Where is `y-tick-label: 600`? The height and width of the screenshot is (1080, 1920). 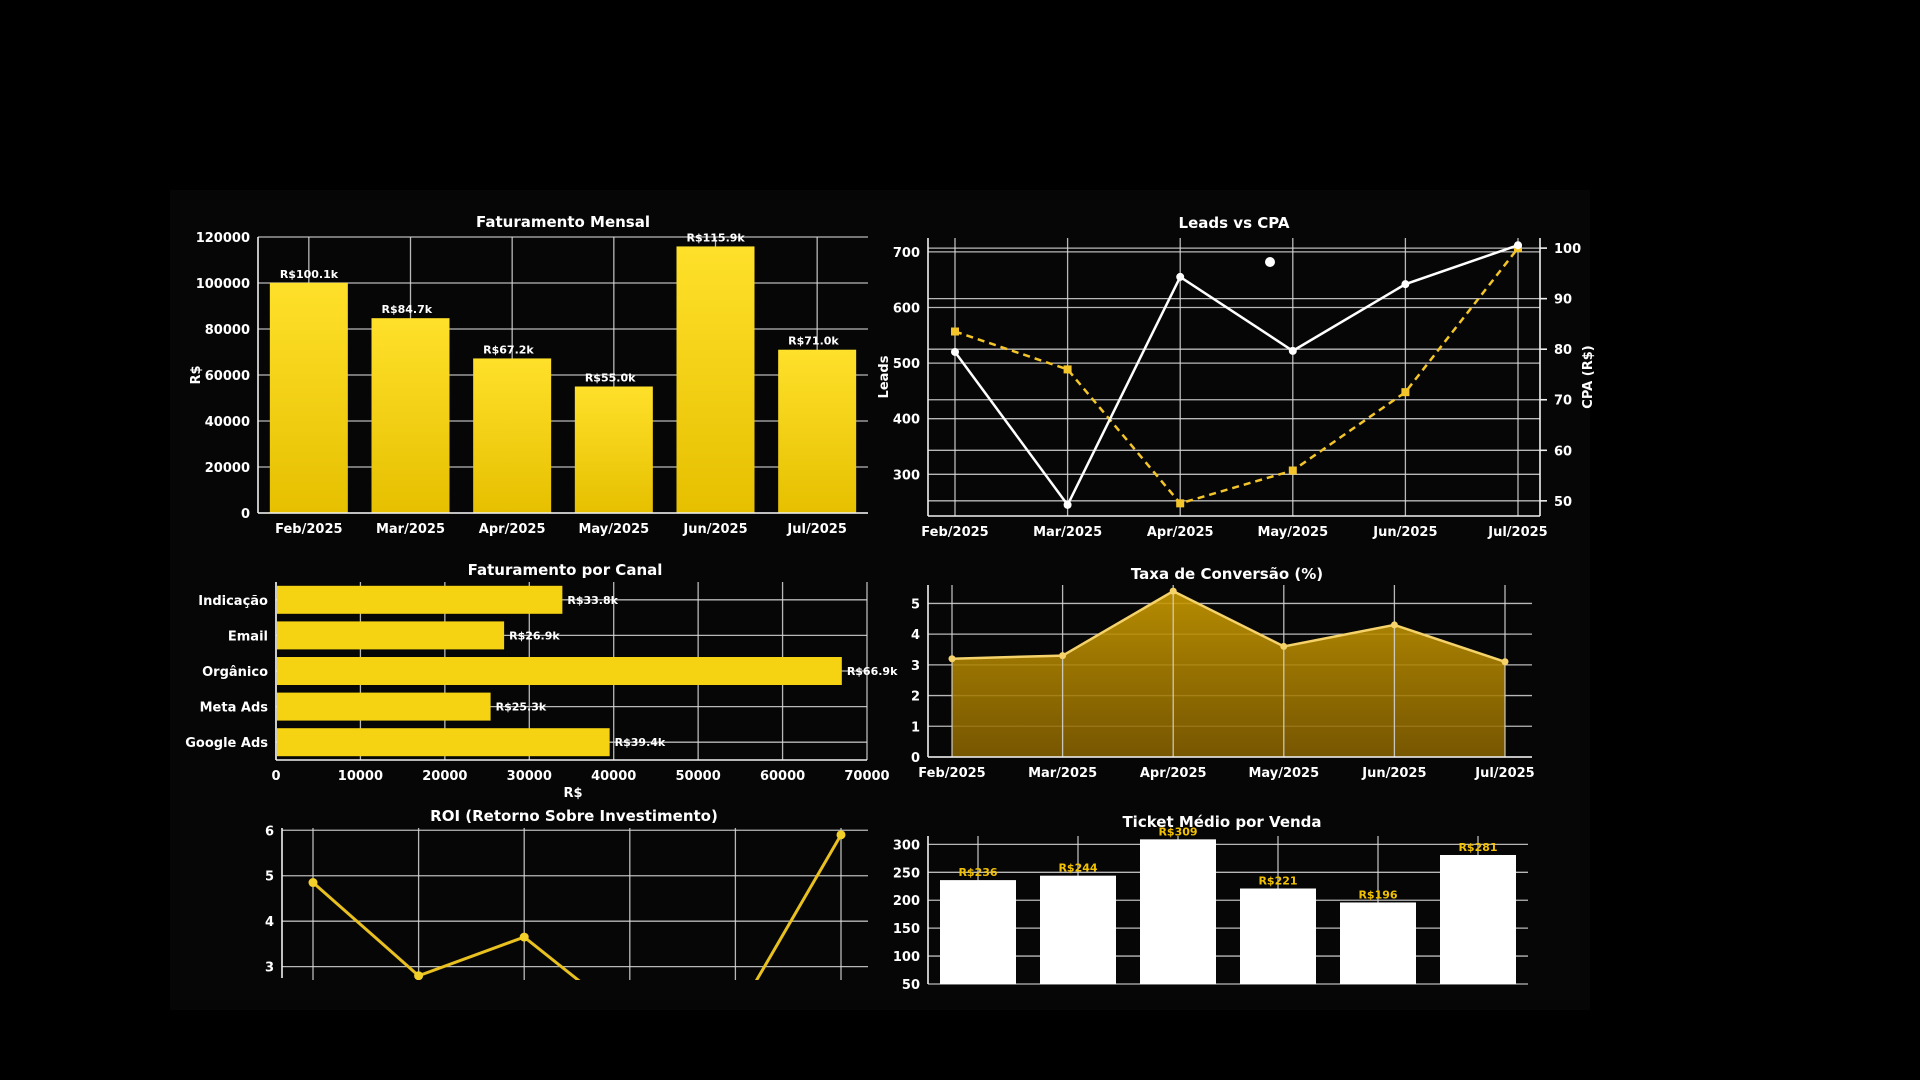 y-tick-label: 600 is located at coordinates (906, 309).